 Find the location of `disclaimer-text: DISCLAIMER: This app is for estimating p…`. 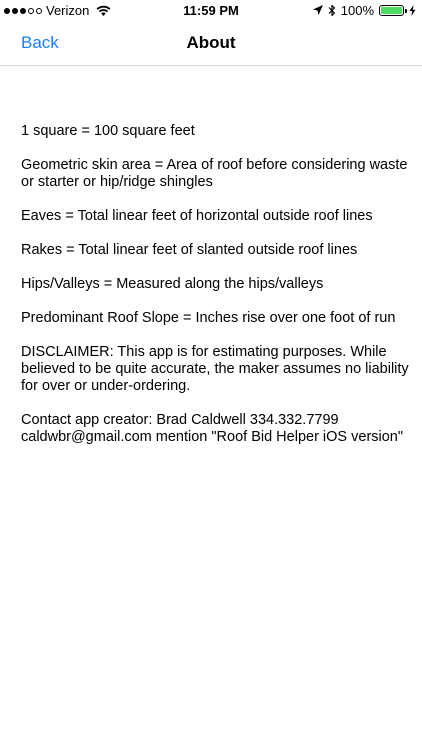

disclaimer-text: DISCLAIMER: This app is for estimating p… is located at coordinates (215, 369).